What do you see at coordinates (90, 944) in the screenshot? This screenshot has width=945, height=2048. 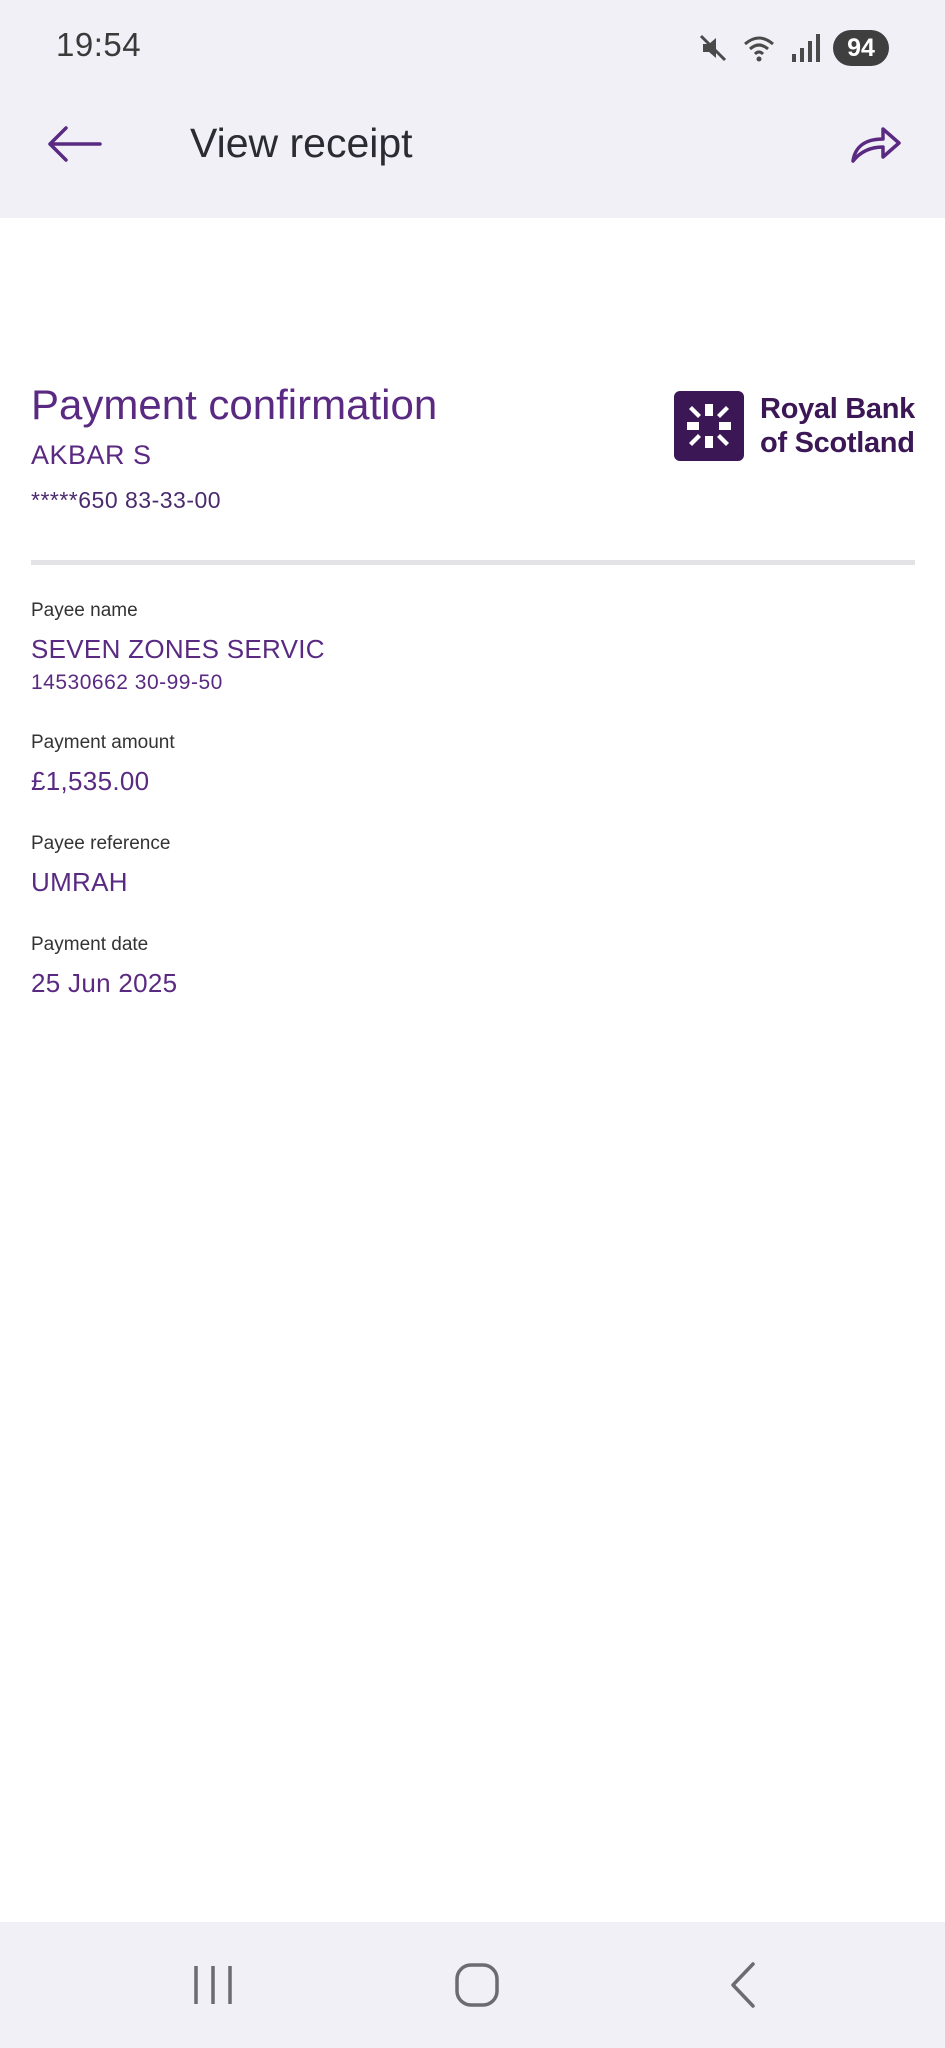 I see `field-label: Payment date` at bounding box center [90, 944].